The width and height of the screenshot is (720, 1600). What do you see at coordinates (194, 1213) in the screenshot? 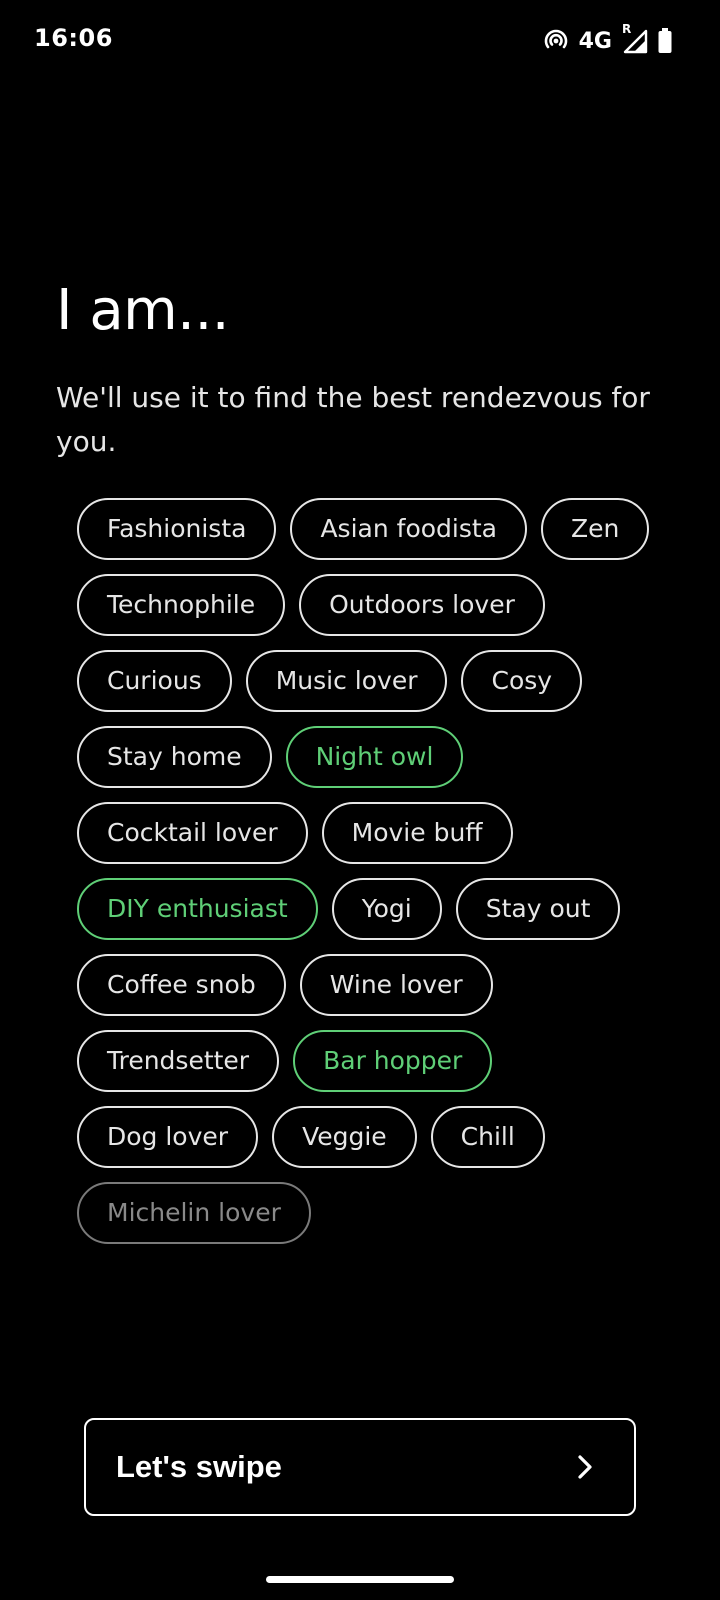
I see `tag-michelin-lover: Michelin lover` at bounding box center [194, 1213].